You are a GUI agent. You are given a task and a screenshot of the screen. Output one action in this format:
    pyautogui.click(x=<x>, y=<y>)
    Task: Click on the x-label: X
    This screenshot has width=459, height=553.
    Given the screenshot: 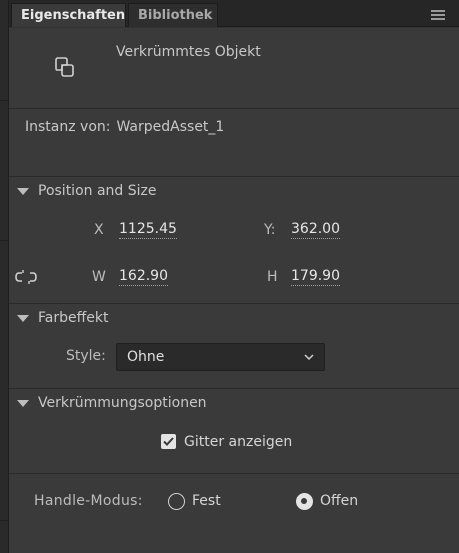 What is the action you would take?
    pyautogui.click(x=99, y=230)
    